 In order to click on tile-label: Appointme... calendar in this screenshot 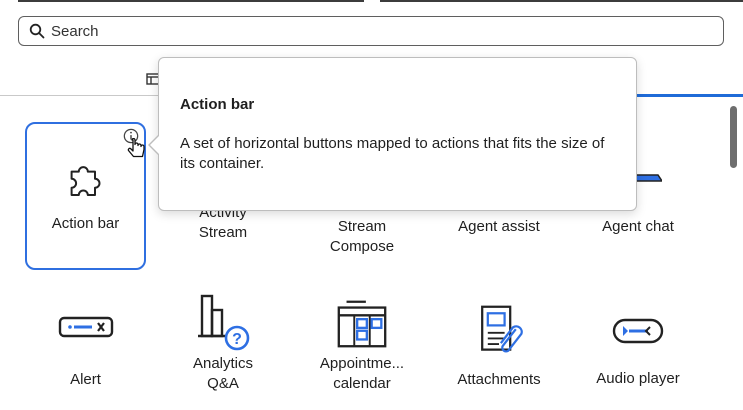, I will do `click(362, 373)`.